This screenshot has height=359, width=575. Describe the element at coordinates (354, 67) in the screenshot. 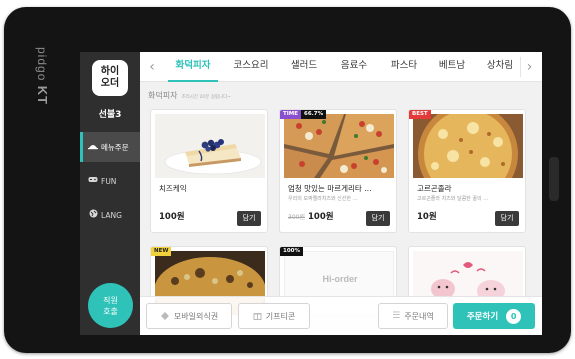

I see `tab-drinks: 음료수` at that location.